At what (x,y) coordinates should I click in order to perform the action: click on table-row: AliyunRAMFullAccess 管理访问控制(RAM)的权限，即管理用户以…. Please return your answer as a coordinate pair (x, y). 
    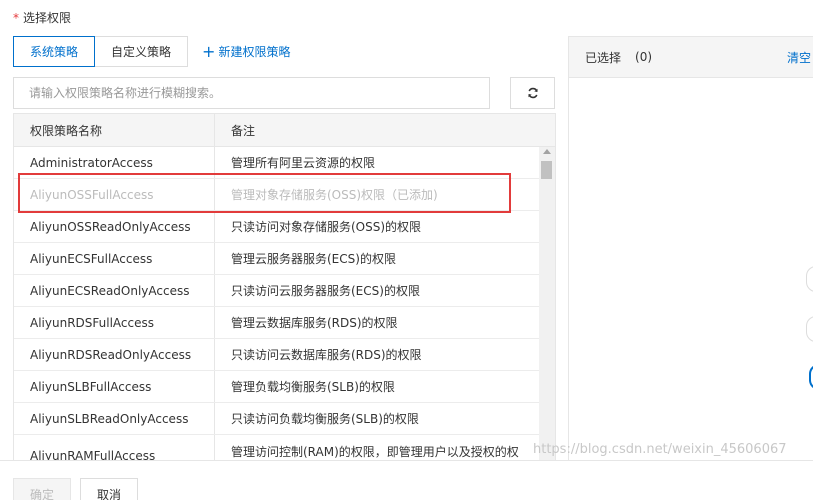
    Looking at the image, I should click on (277, 447).